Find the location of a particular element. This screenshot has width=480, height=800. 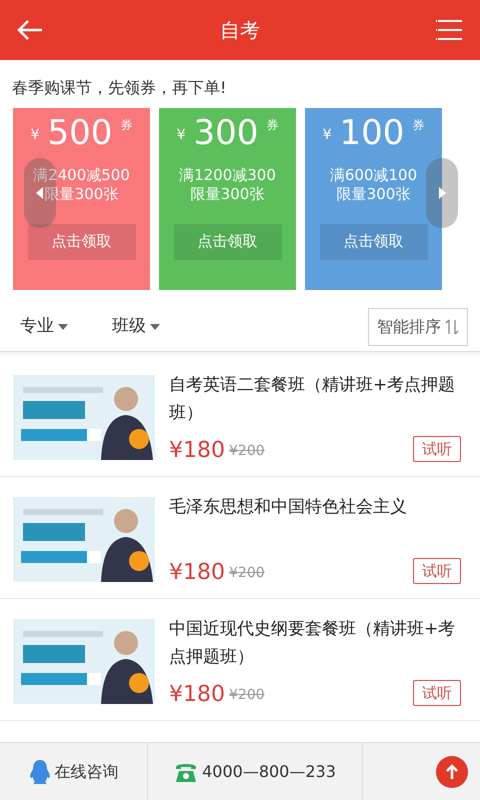

coupon-condition: 满600减100 is located at coordinates (374, 175).